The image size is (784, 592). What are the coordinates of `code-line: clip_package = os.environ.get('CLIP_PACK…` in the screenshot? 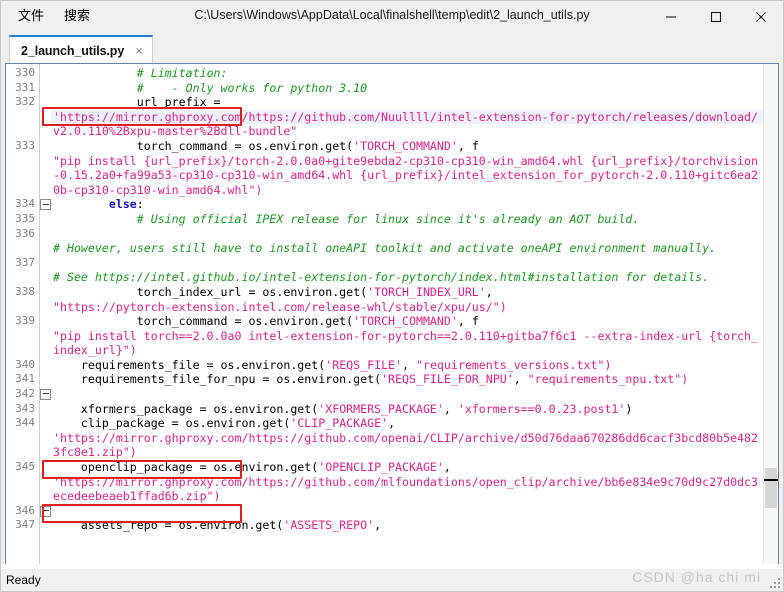 It's located at (414, 423).